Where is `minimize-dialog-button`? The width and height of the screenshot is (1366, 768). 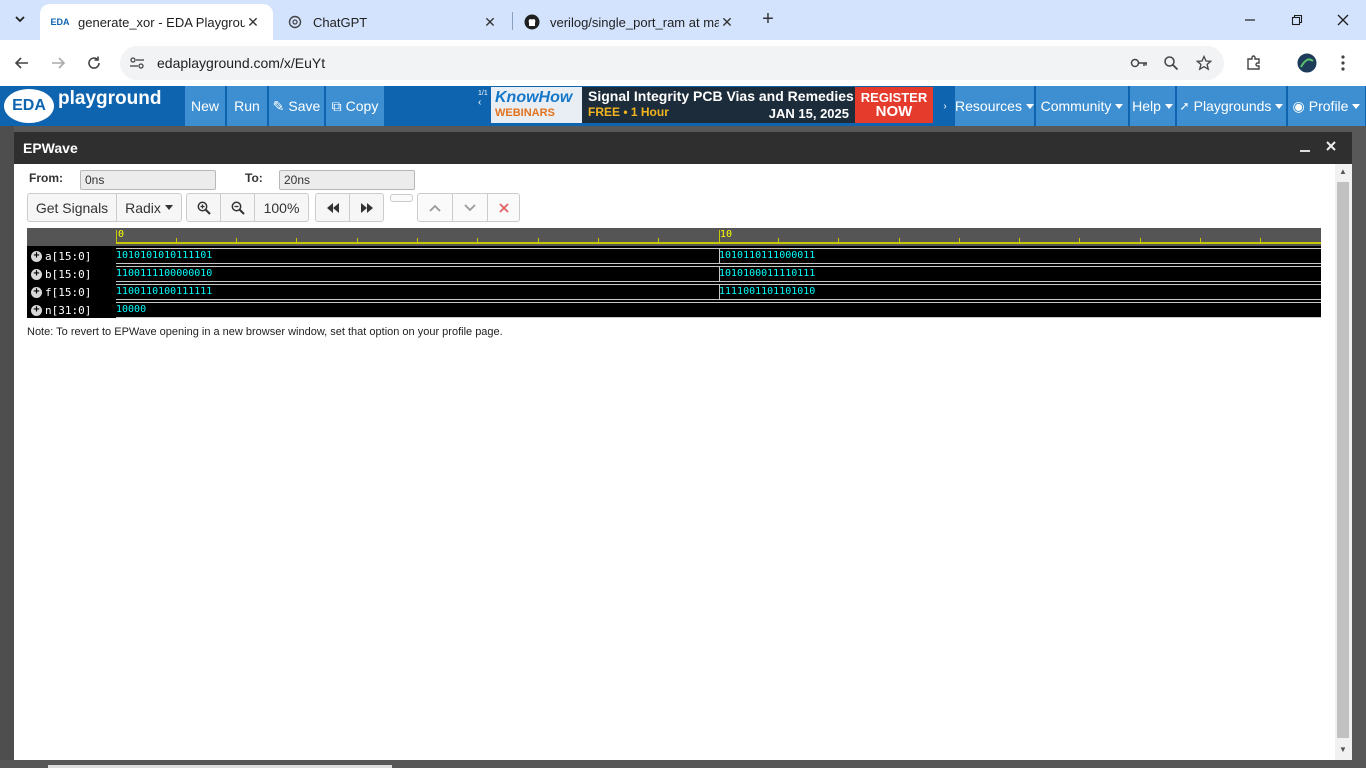
minimize-dialog-button is located at coordinates (1305, 148).